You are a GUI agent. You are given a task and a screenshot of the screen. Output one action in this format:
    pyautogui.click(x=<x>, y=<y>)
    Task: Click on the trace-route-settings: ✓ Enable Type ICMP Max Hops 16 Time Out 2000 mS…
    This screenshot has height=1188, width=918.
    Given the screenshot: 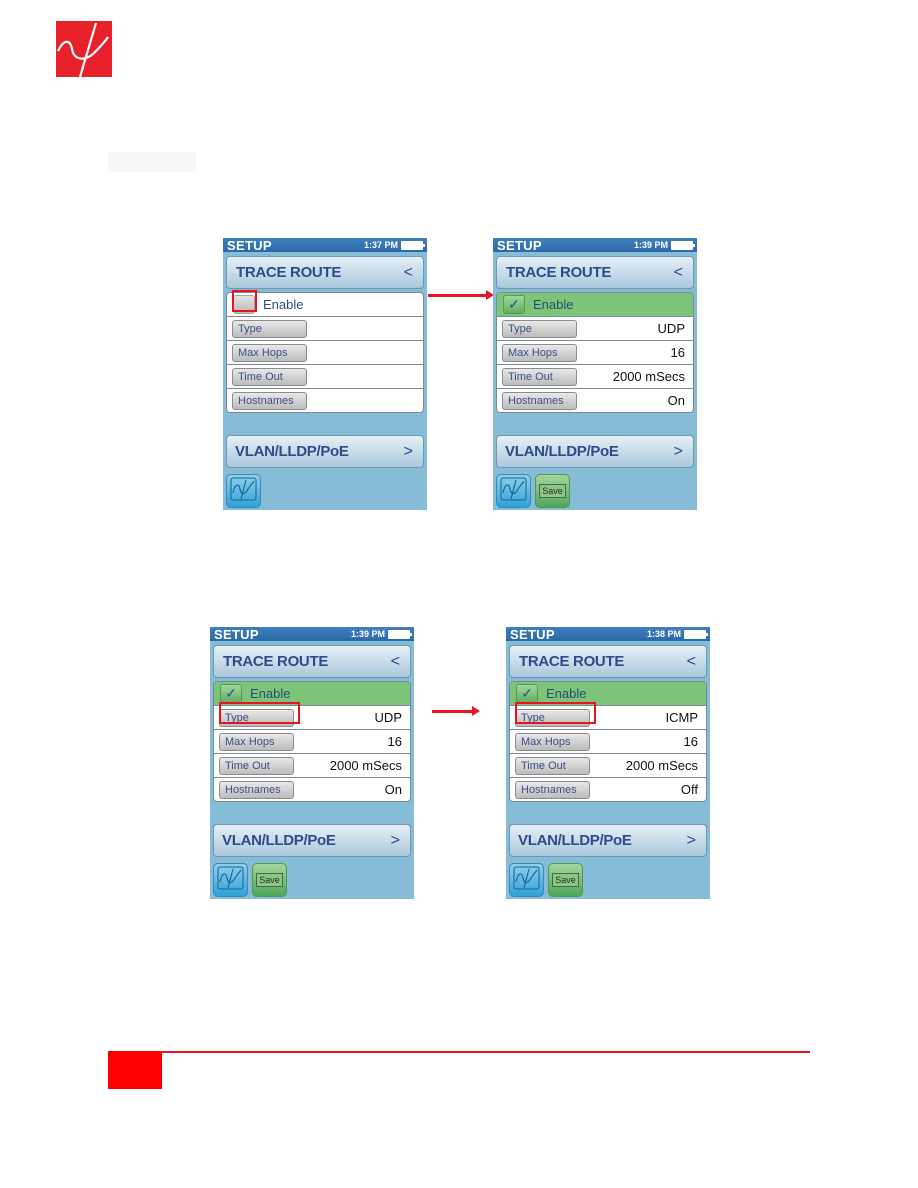 What is the action you would take?
    pyautogui.click(x=608, y=741)
    